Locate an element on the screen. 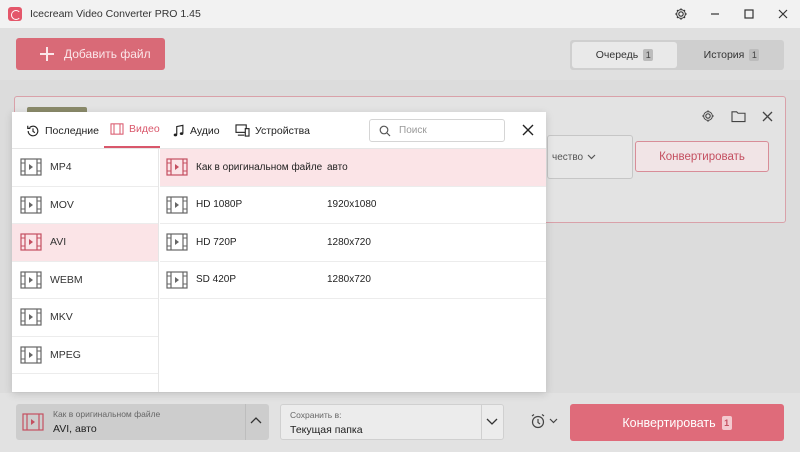 The height and width of the screenshot is (452, 800). maximize-button is located at coordinates (749, 14).